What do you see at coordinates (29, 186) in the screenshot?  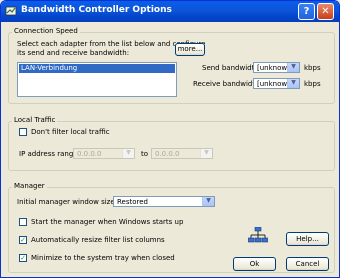 I see `manager-legend: Manager` at bounding box center [29, 186].